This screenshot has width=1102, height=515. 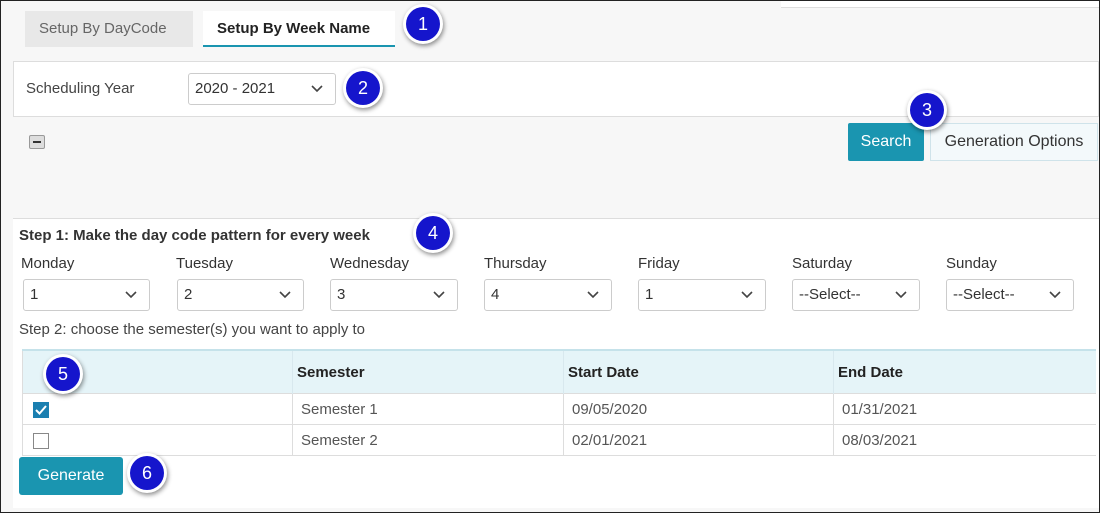 I want to click on callout-badge-3: 3, so click(x=927, y=110).